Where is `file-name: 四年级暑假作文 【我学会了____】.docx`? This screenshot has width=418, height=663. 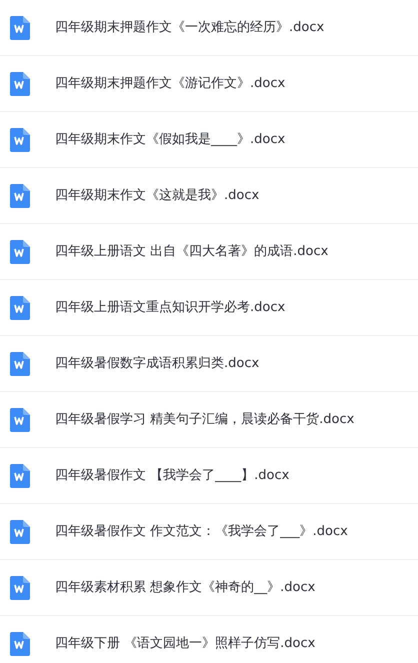
file-name: 四年级暑假作文 【我学会了____】.docx is located at coordinates (172, 476).